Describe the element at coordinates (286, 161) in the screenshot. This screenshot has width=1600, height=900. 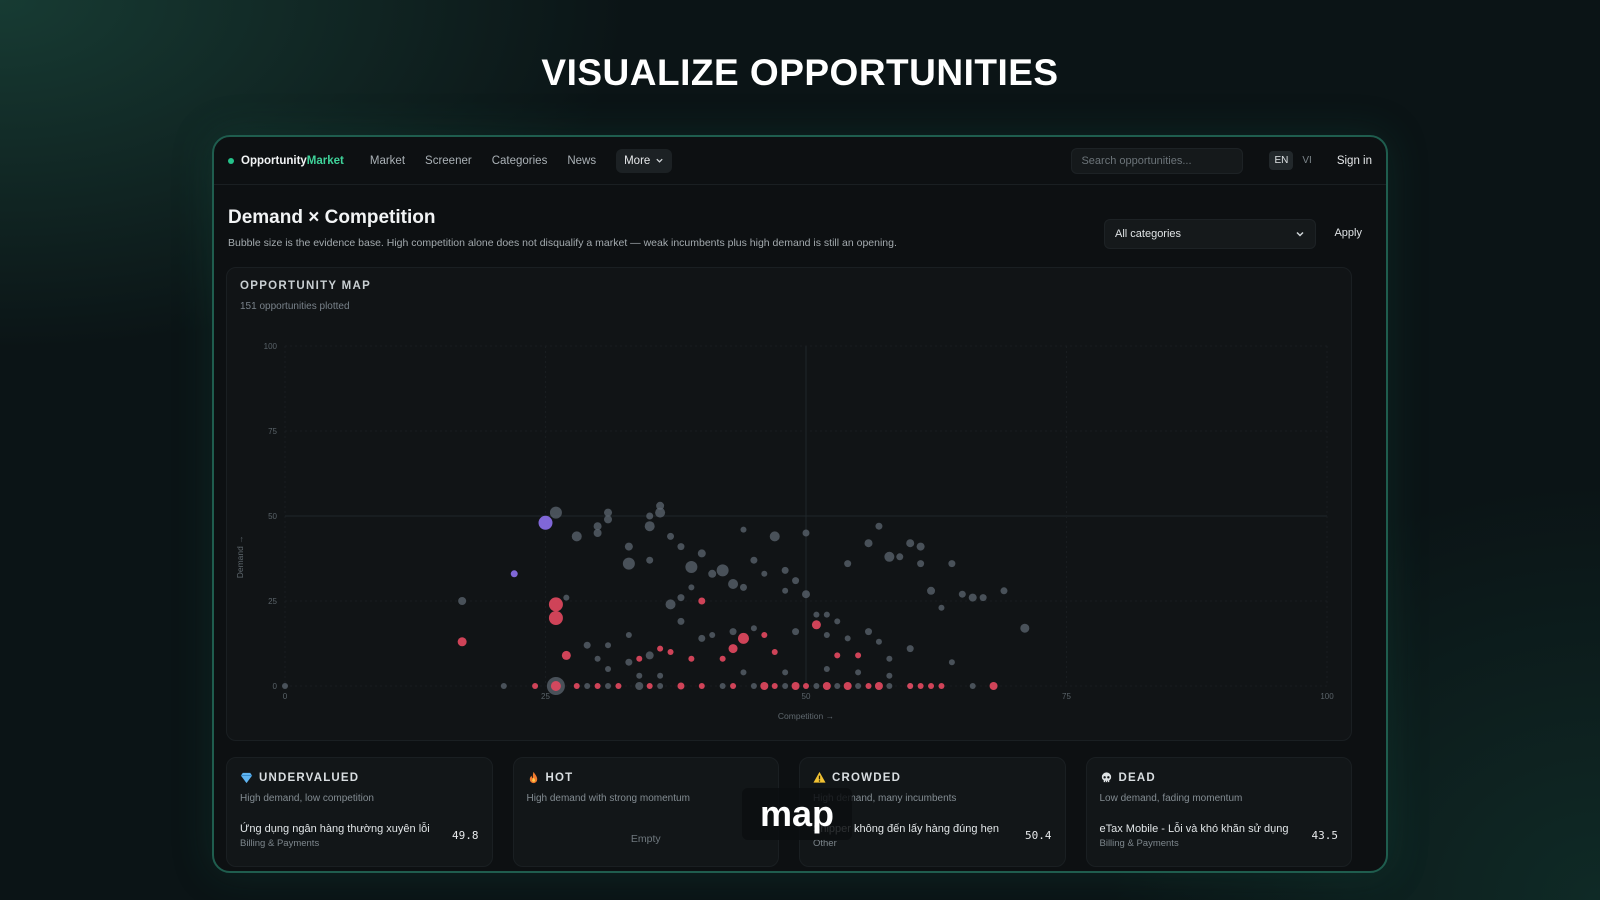
I see `brand-logo: OpportunityMarket` at that location.